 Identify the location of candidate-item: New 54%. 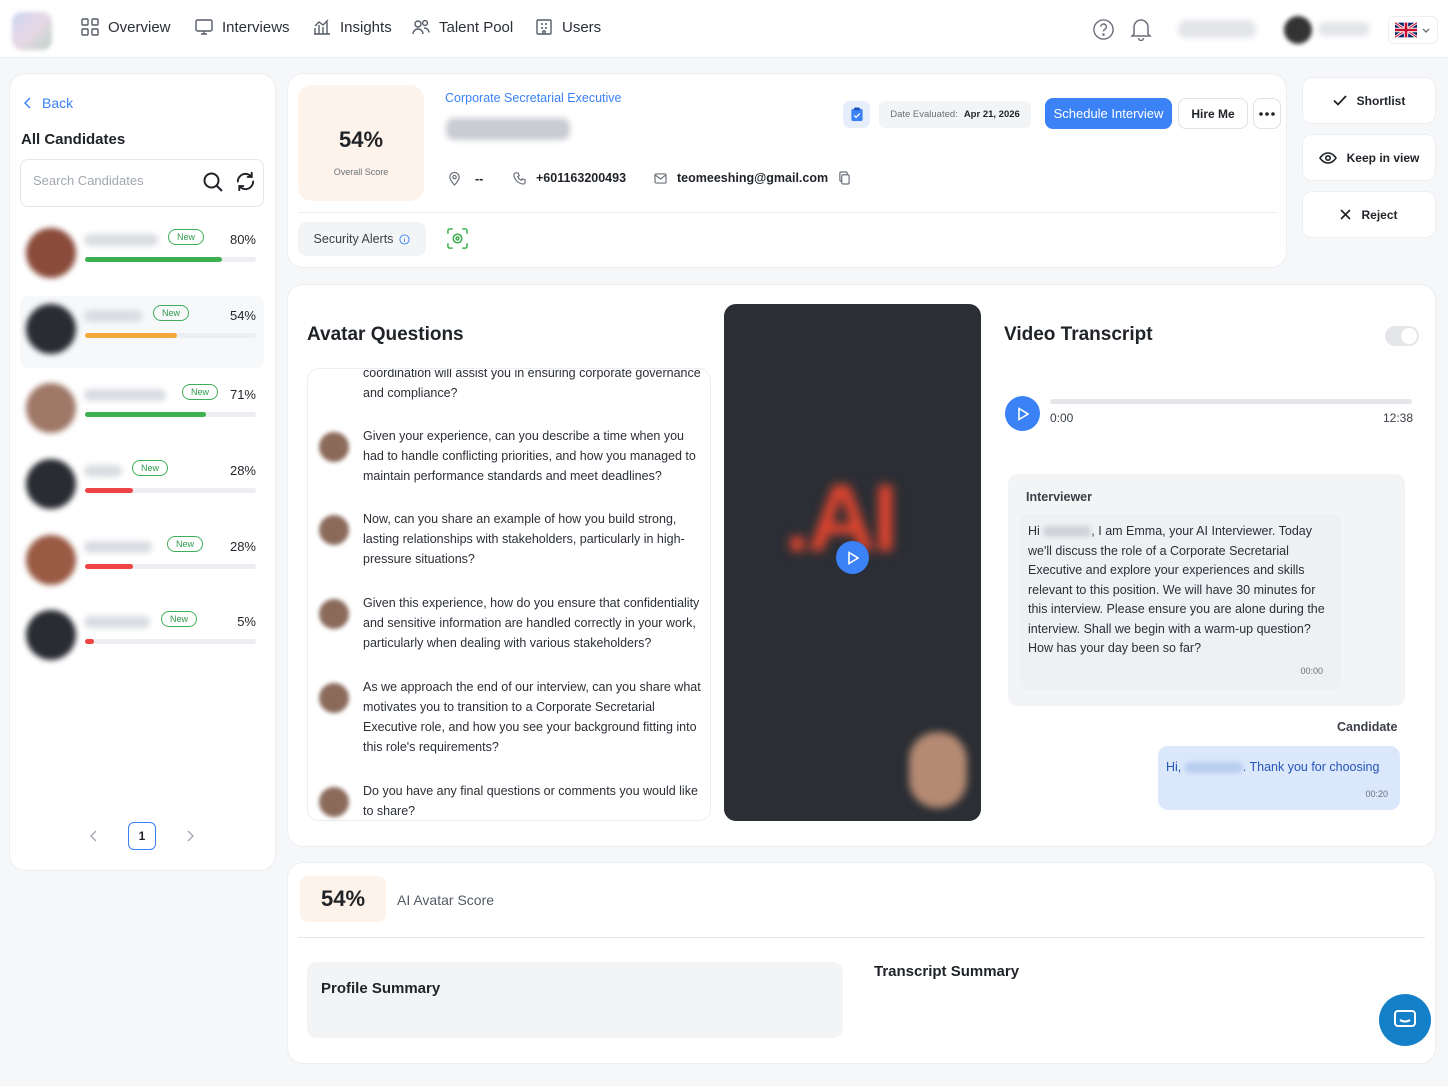
(142, 332).